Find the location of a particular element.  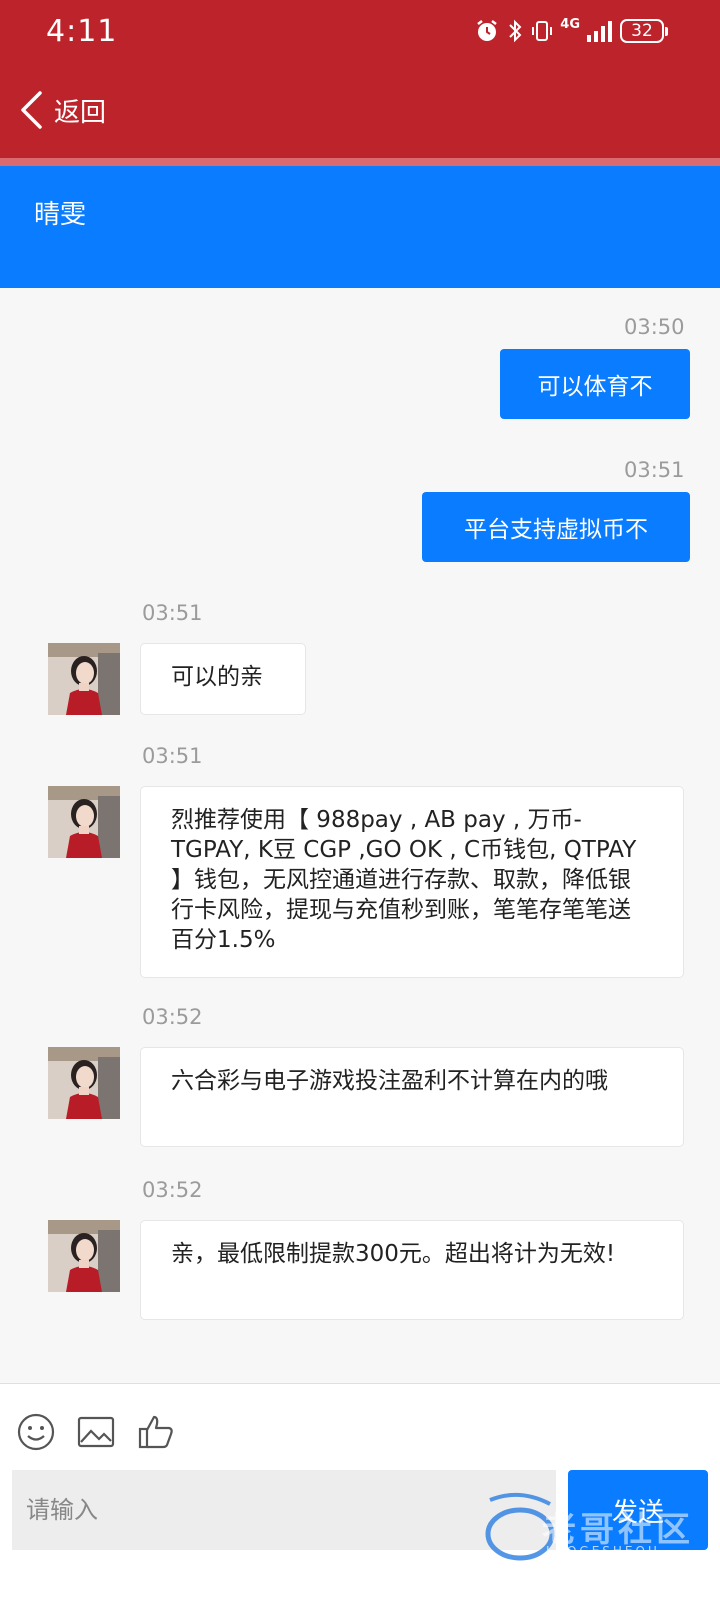

nav-divider is located at coordinates (360, 162).